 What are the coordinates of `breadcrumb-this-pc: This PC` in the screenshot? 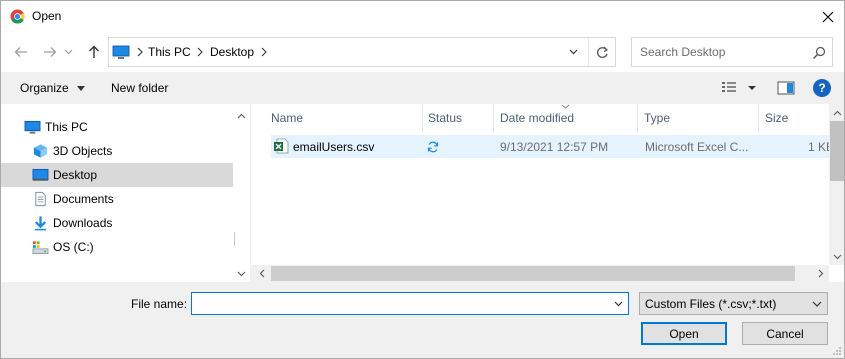 It's located at (169, 52).